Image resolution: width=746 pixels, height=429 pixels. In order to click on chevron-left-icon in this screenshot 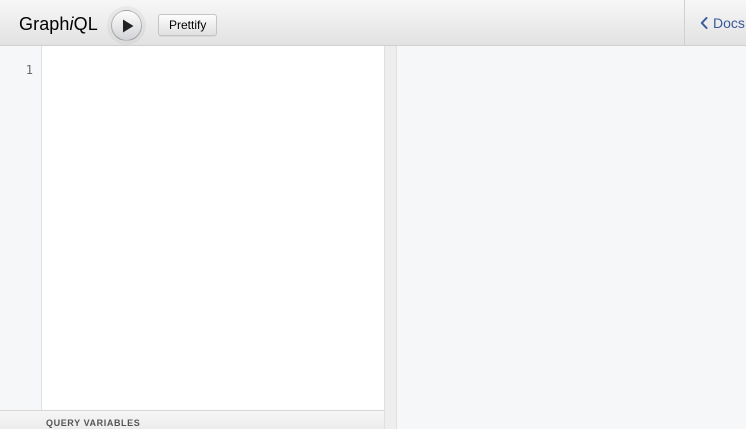, I will do `click(704, 23)`.